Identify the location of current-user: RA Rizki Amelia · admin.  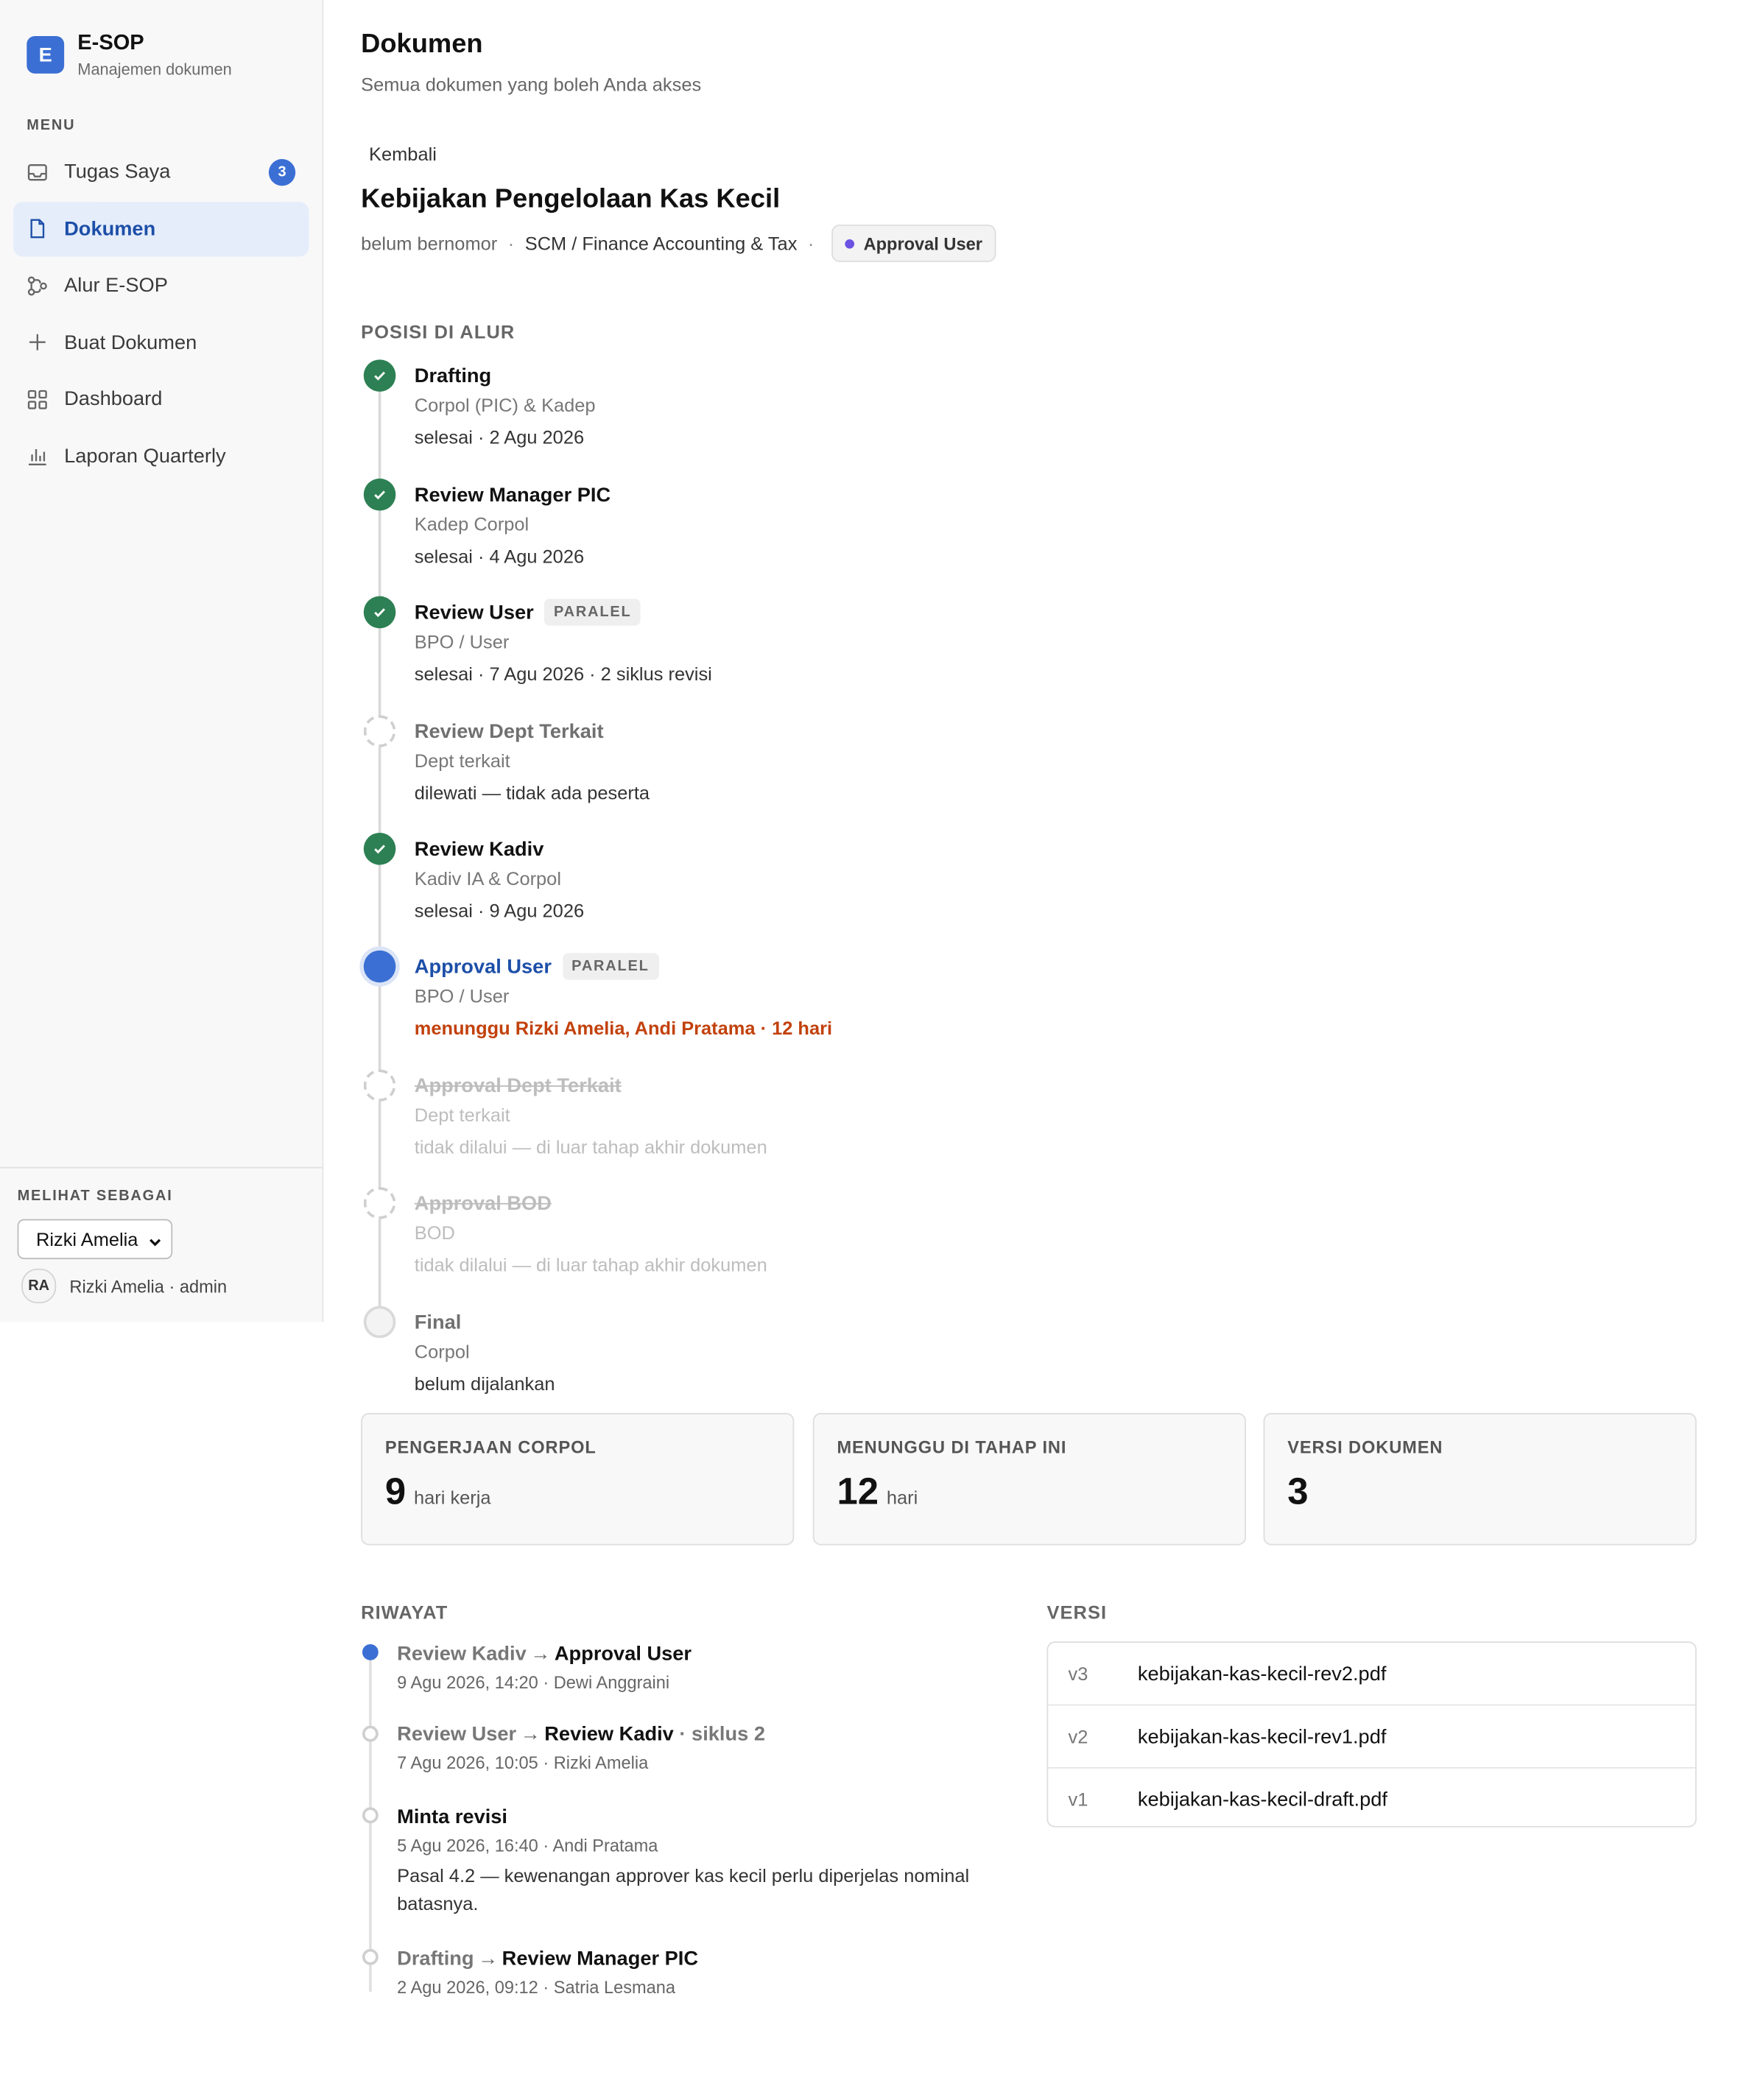
(124, 1286).